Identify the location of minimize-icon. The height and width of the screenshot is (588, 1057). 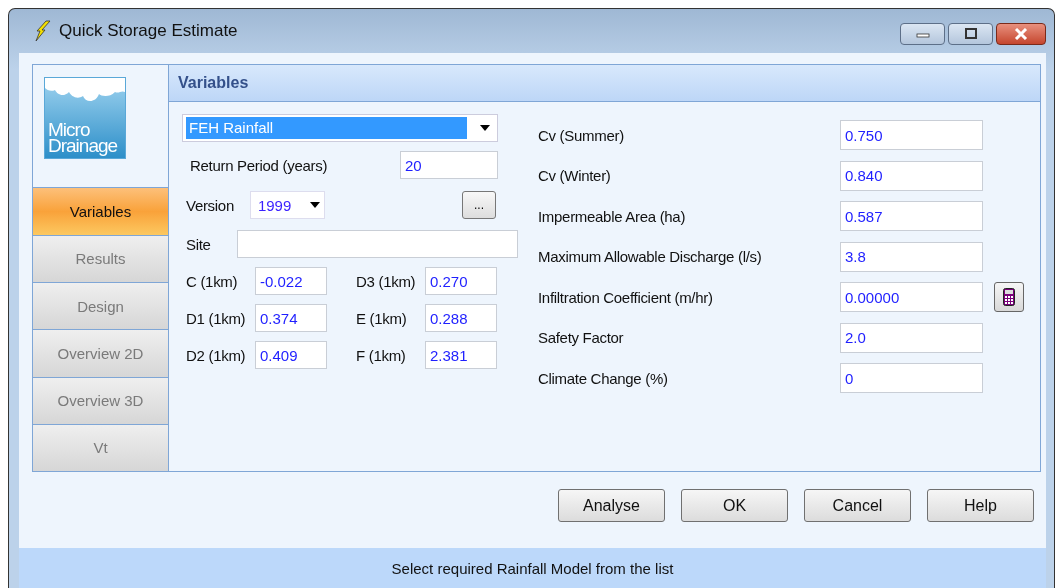
(922, 34).